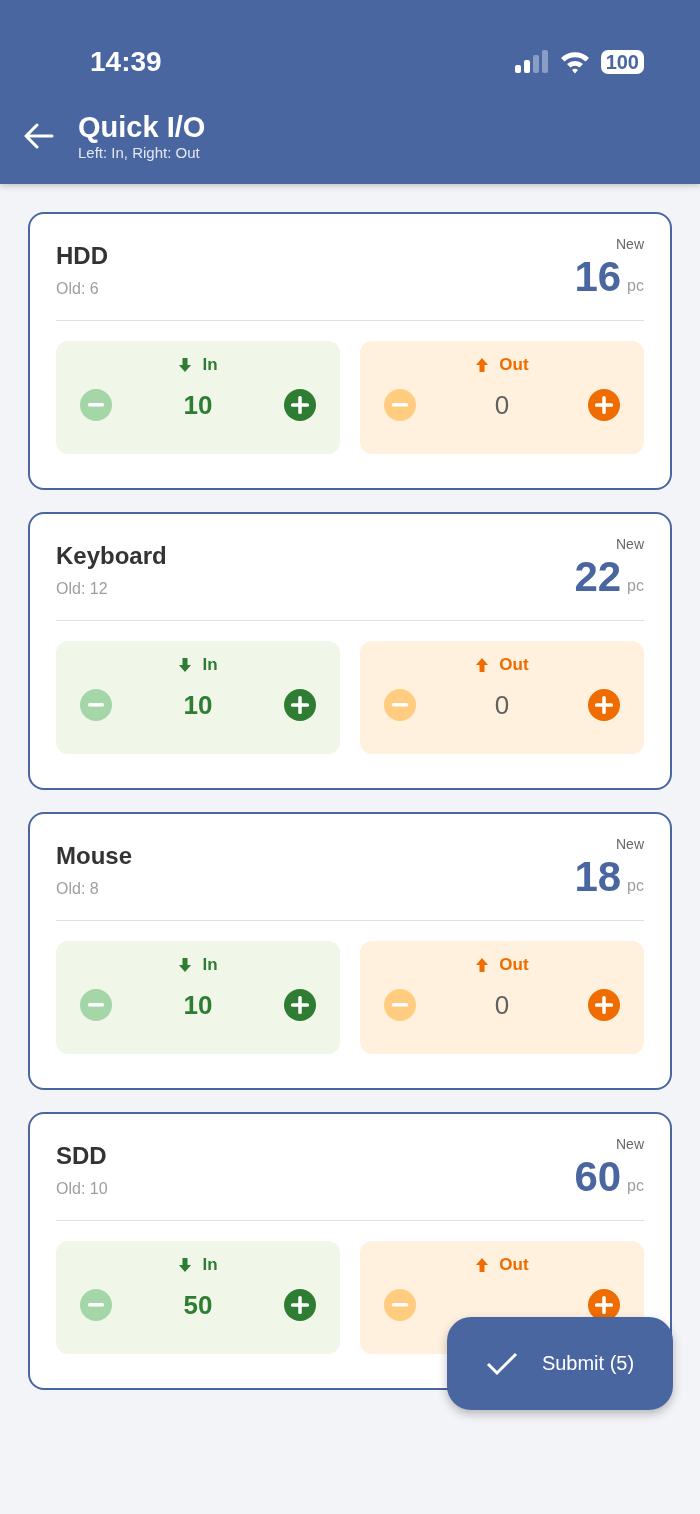 The image size is (700, 1514). I want to click on back-arrow-icon, so click(39, 135).